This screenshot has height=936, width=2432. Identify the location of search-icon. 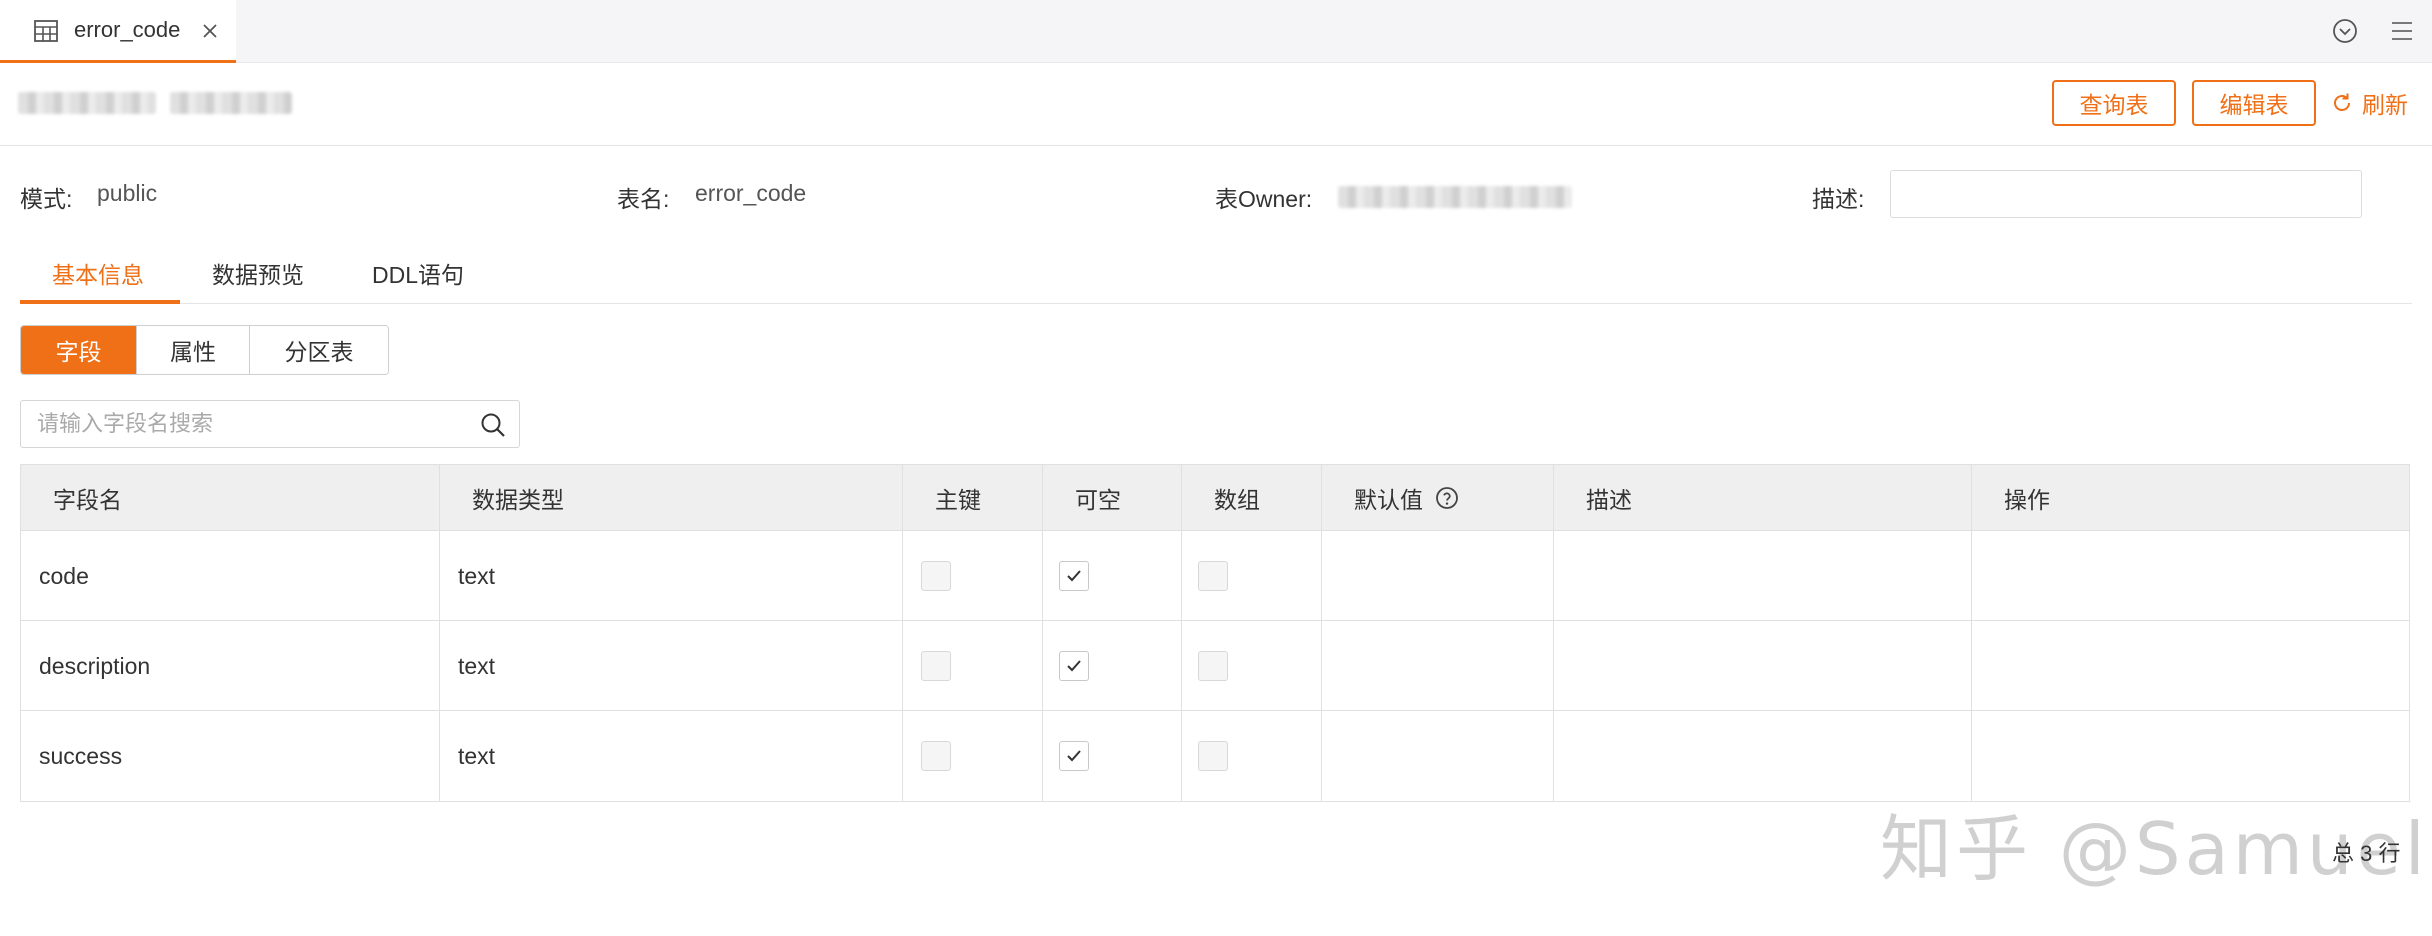
(493, 425).